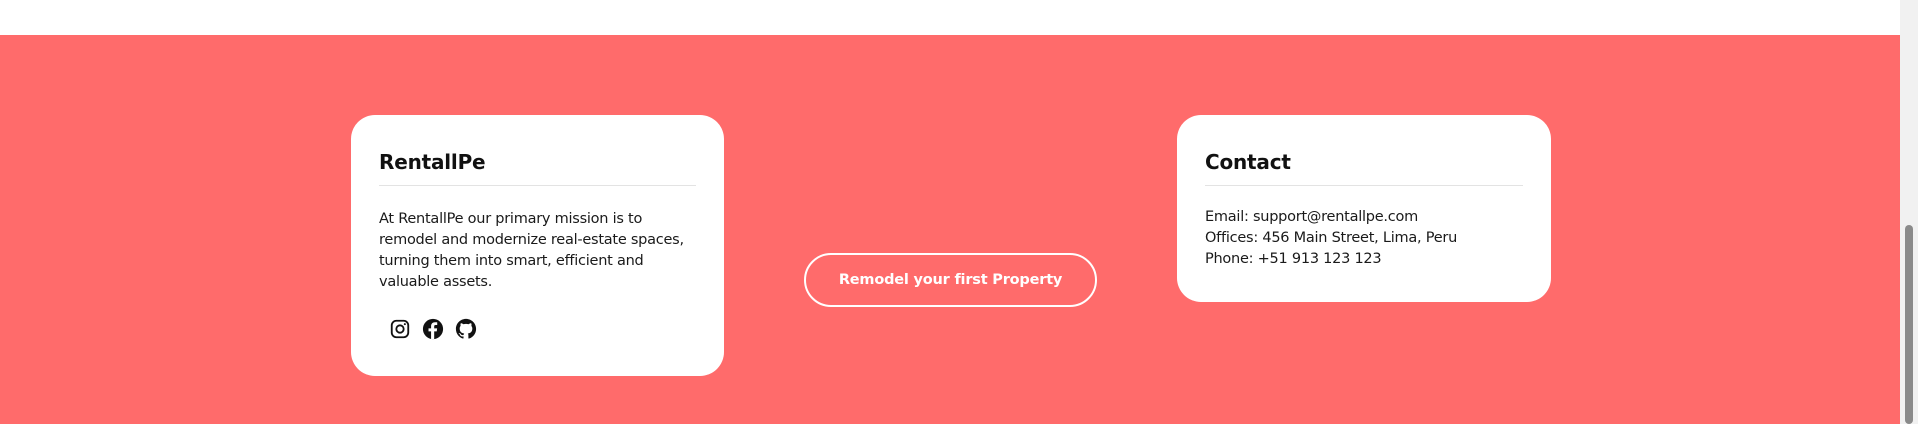 This screenshot has width=1918, height=424. Describe the element at coordinates (1331, 238) in the screenshot. I see `contact-offices: Offices: 456 Main Street, Lima, Peru` at that location.